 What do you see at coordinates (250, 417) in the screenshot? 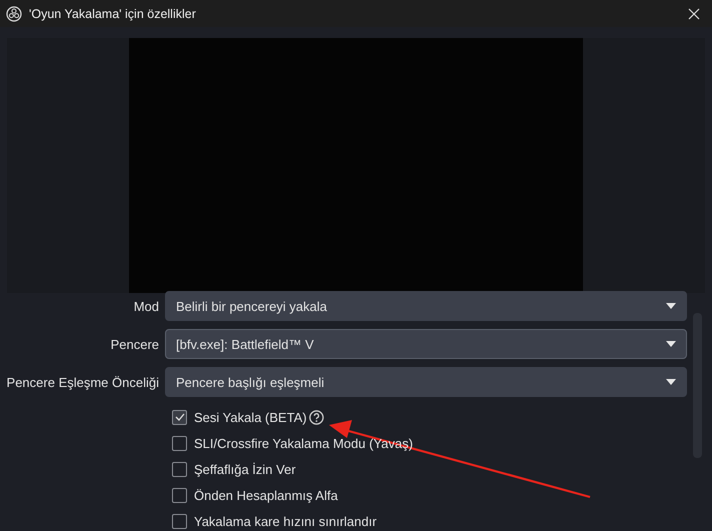
I see `checkbox-label: Sesi Yakala (BETA)` at bounding box center [250, 417].